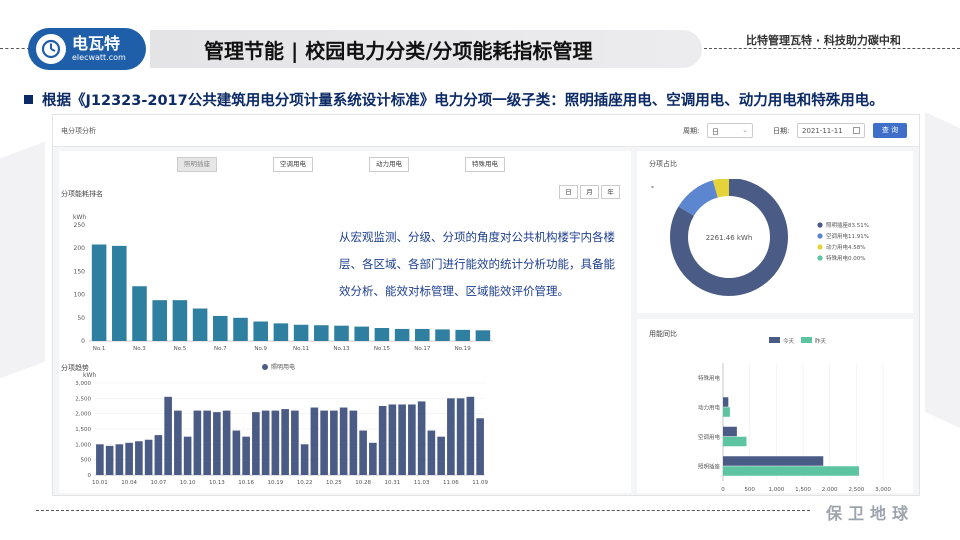 The width and height of the screenshot is (960, 540). I want to click on compare-x-tick: 1,000, so click(776, 490).